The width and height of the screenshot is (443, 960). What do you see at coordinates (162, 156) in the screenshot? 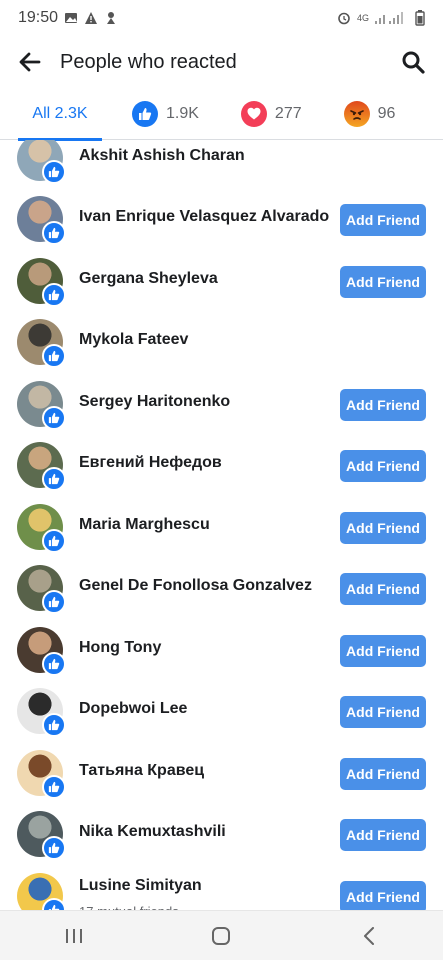
I see `person-name: Akshit Ashish Charan` at bounding box center [162, 156].